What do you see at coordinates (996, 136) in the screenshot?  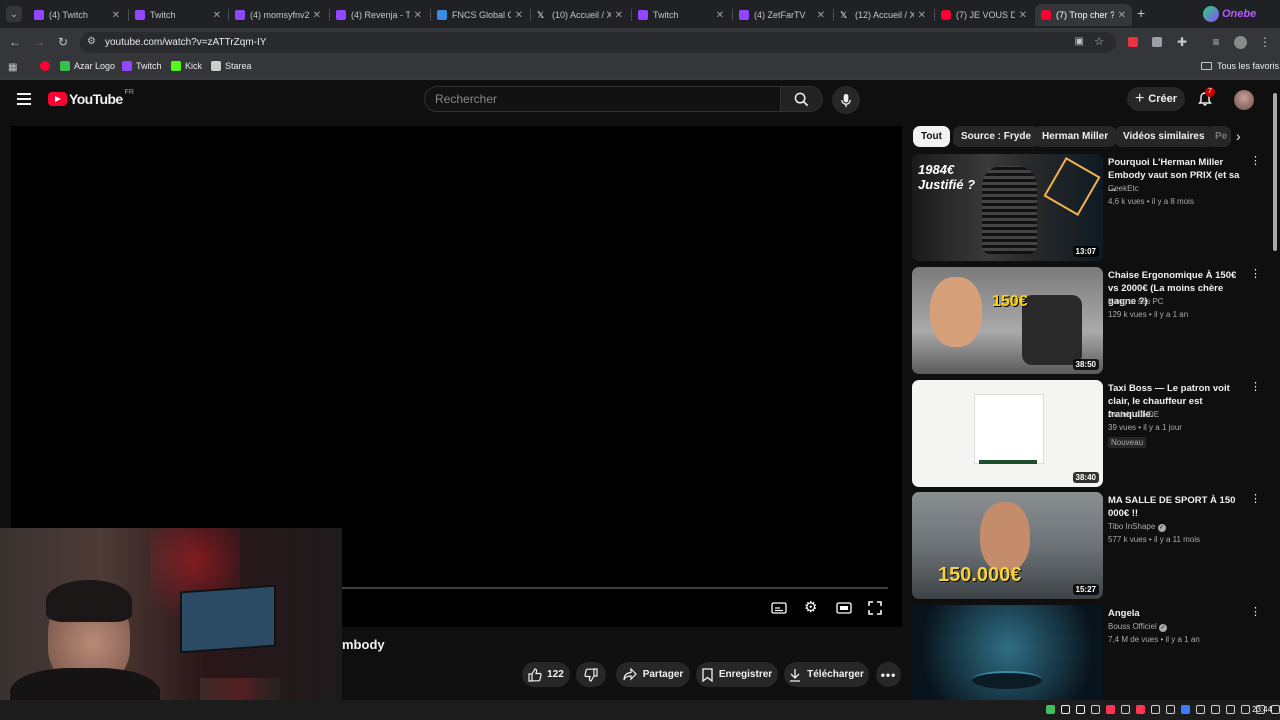 I see `filter-chip-1: Source : Fryde` at bounding box center [996, 136].